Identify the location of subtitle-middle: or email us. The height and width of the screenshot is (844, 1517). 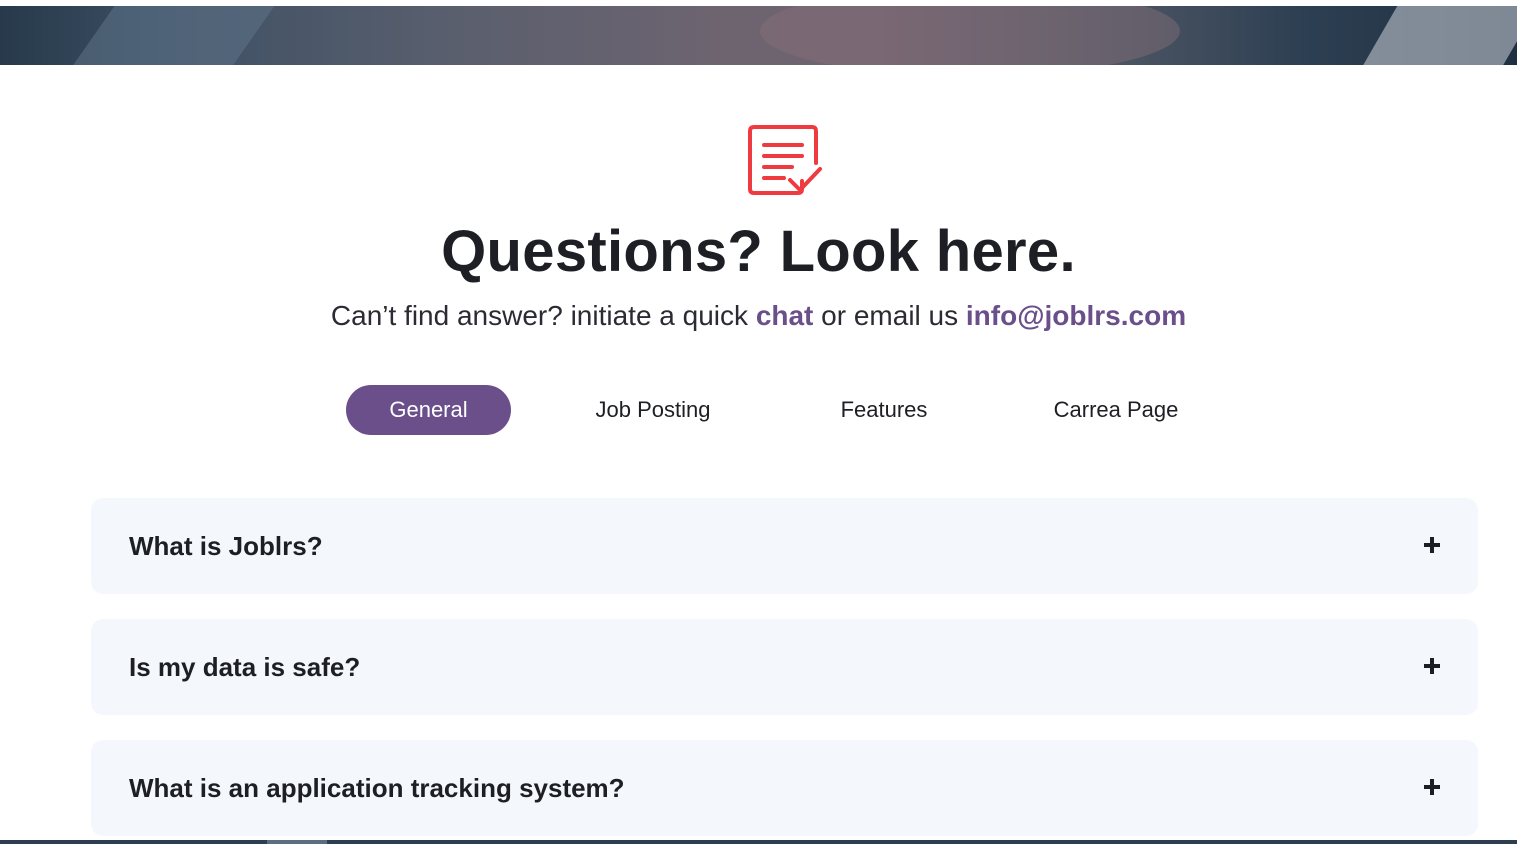
(890, 315).